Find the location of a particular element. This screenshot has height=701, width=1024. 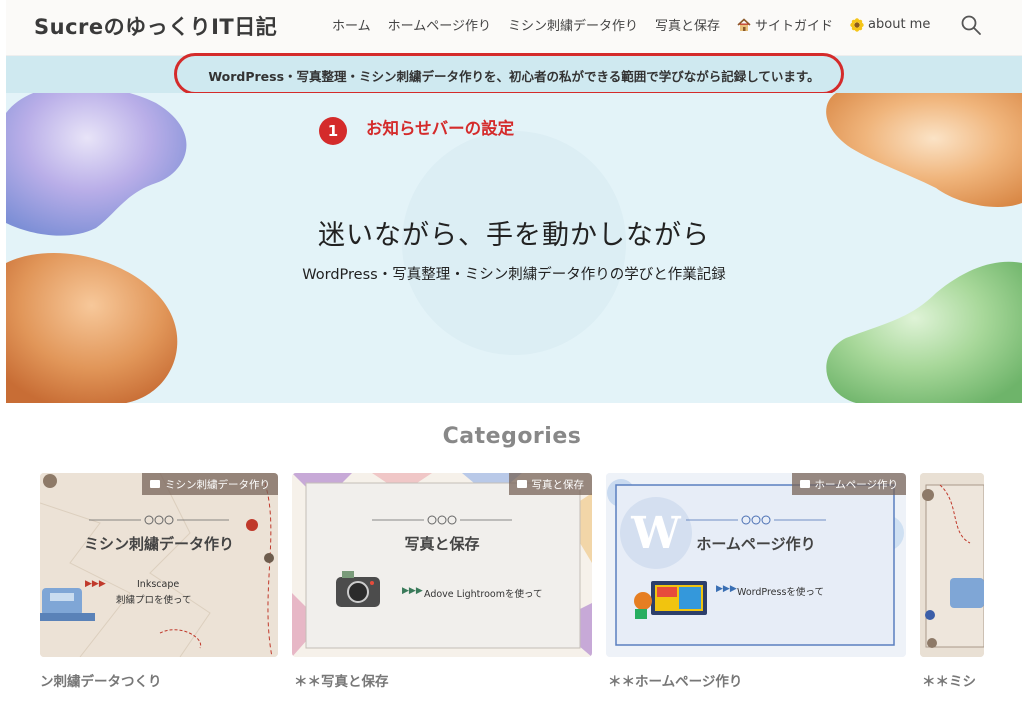

category-card-homepage: W ホームページ作り ホームページ作り ▶▶▶ WordPressを使って is located at coordinates (756, 565).